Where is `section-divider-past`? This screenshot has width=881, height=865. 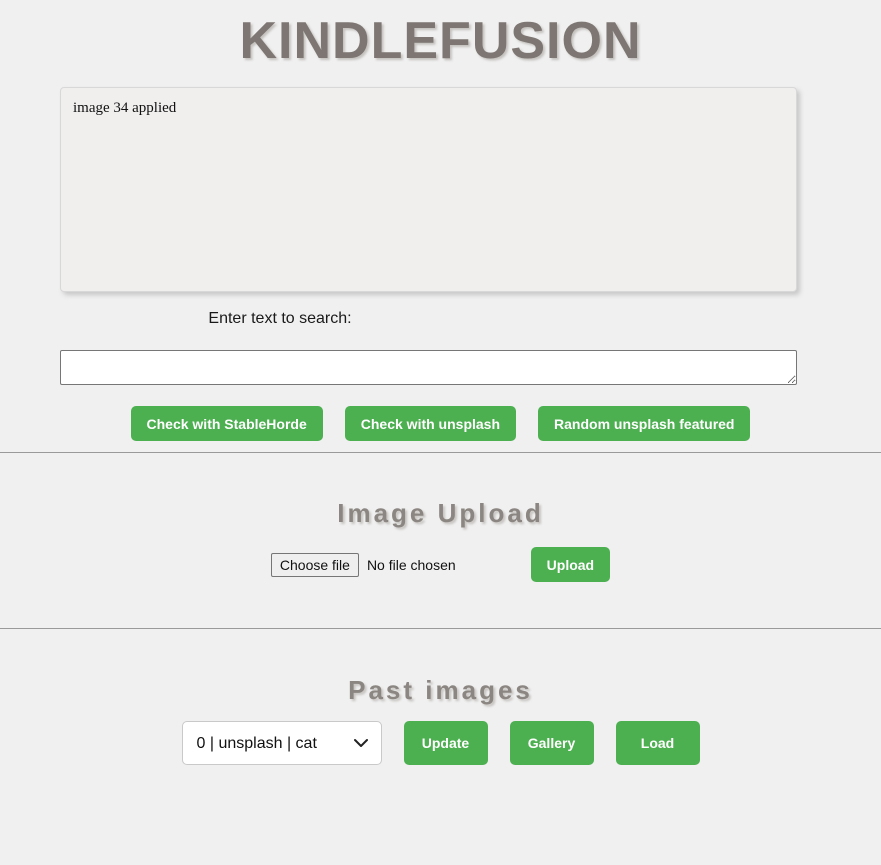 section-divider-past is located at coordinates (440, 628).